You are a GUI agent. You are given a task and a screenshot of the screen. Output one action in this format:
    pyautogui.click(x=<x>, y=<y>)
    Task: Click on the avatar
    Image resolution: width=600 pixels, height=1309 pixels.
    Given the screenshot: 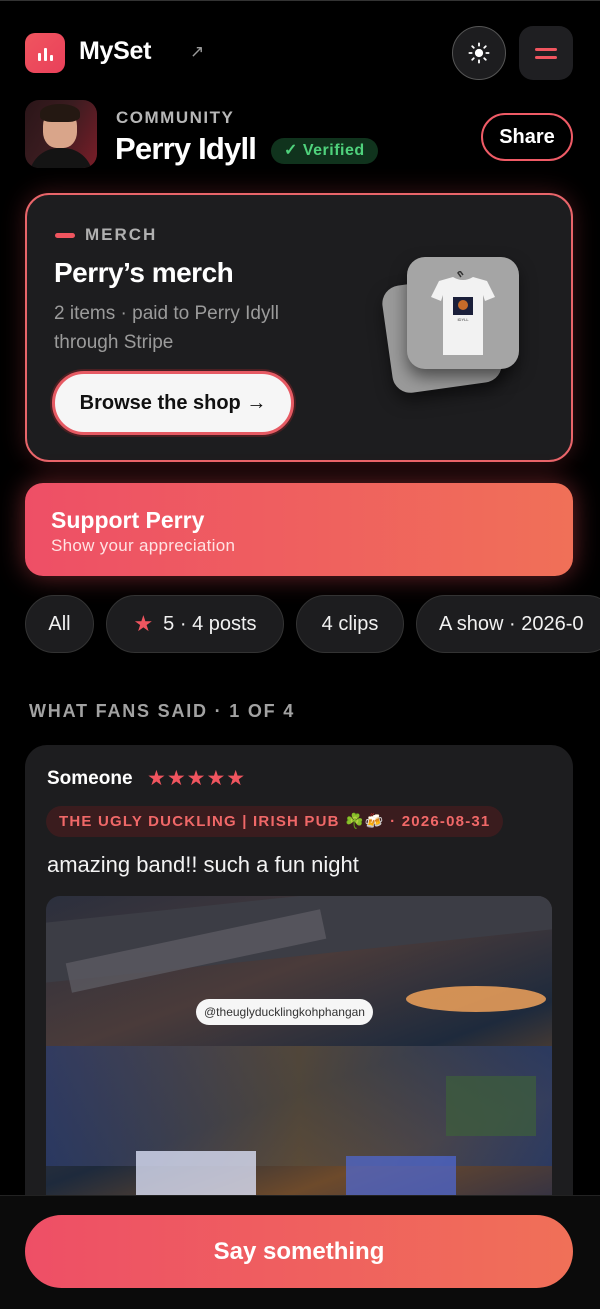 What is the action you would take?
    pyautogui.click(x=61, y=134)
    